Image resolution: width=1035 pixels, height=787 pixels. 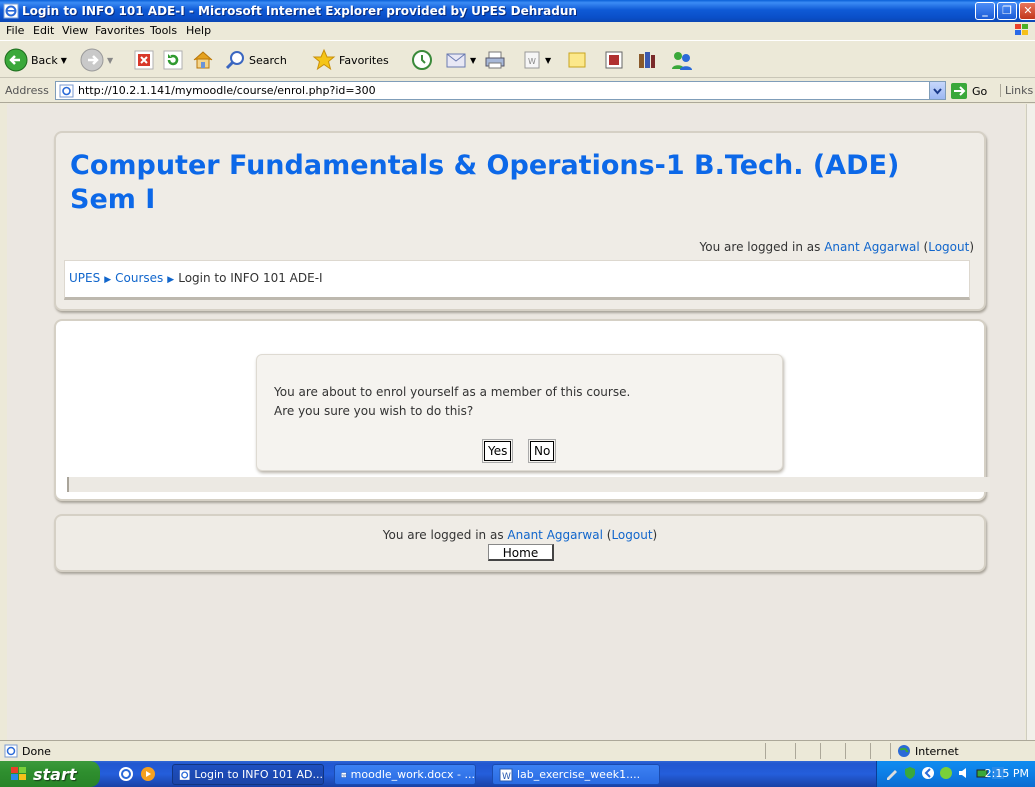 I want to click on forward-arrow-icon, so click(x=92, y=60).